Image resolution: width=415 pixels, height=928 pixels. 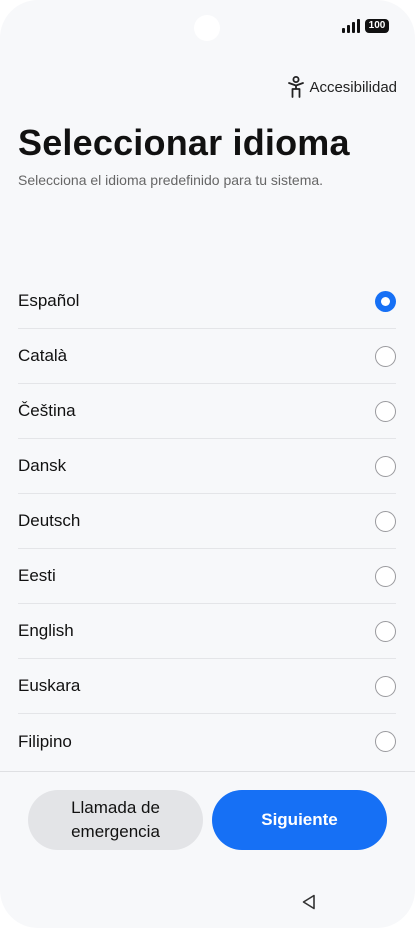 I want to click on language-option: English, so click(x=207, y=631).